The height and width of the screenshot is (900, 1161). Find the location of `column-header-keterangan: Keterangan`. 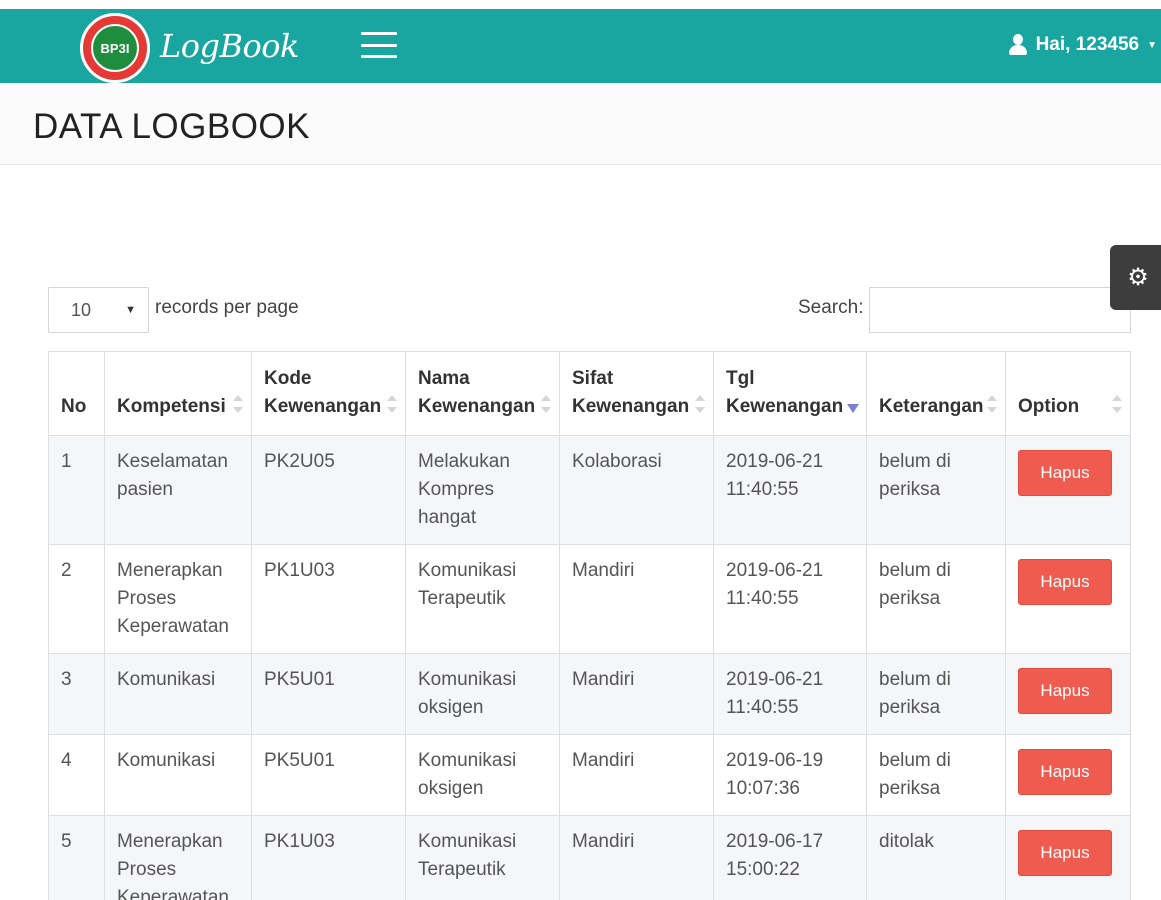

column-header-keterangan: Keterangan is located at coordinates (936, 393).